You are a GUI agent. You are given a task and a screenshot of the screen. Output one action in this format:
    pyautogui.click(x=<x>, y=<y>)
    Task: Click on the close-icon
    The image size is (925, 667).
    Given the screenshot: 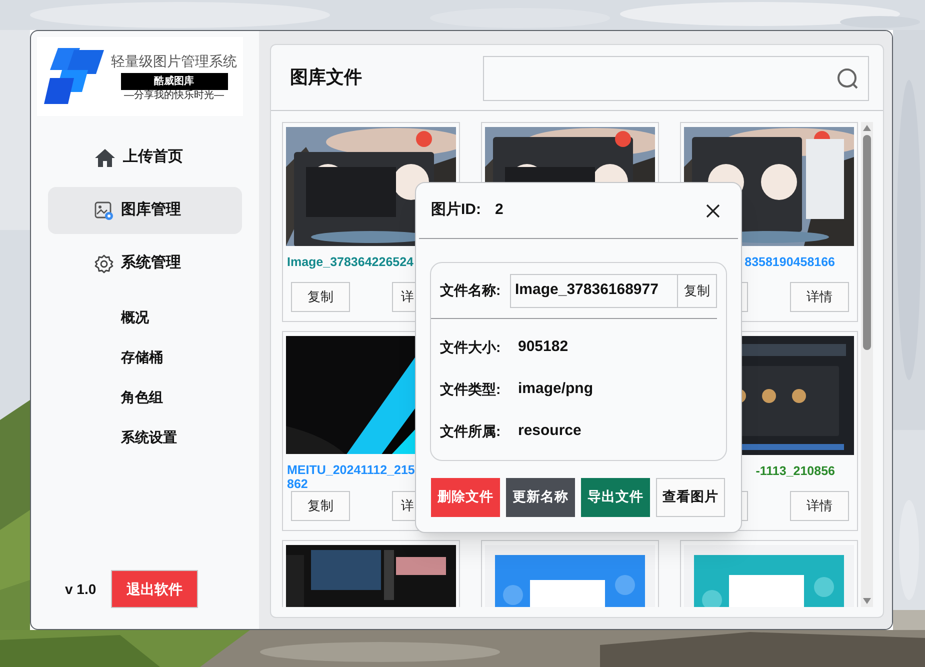 What is the action you would take?
    pyautogui.click(x=713, y=211)
    